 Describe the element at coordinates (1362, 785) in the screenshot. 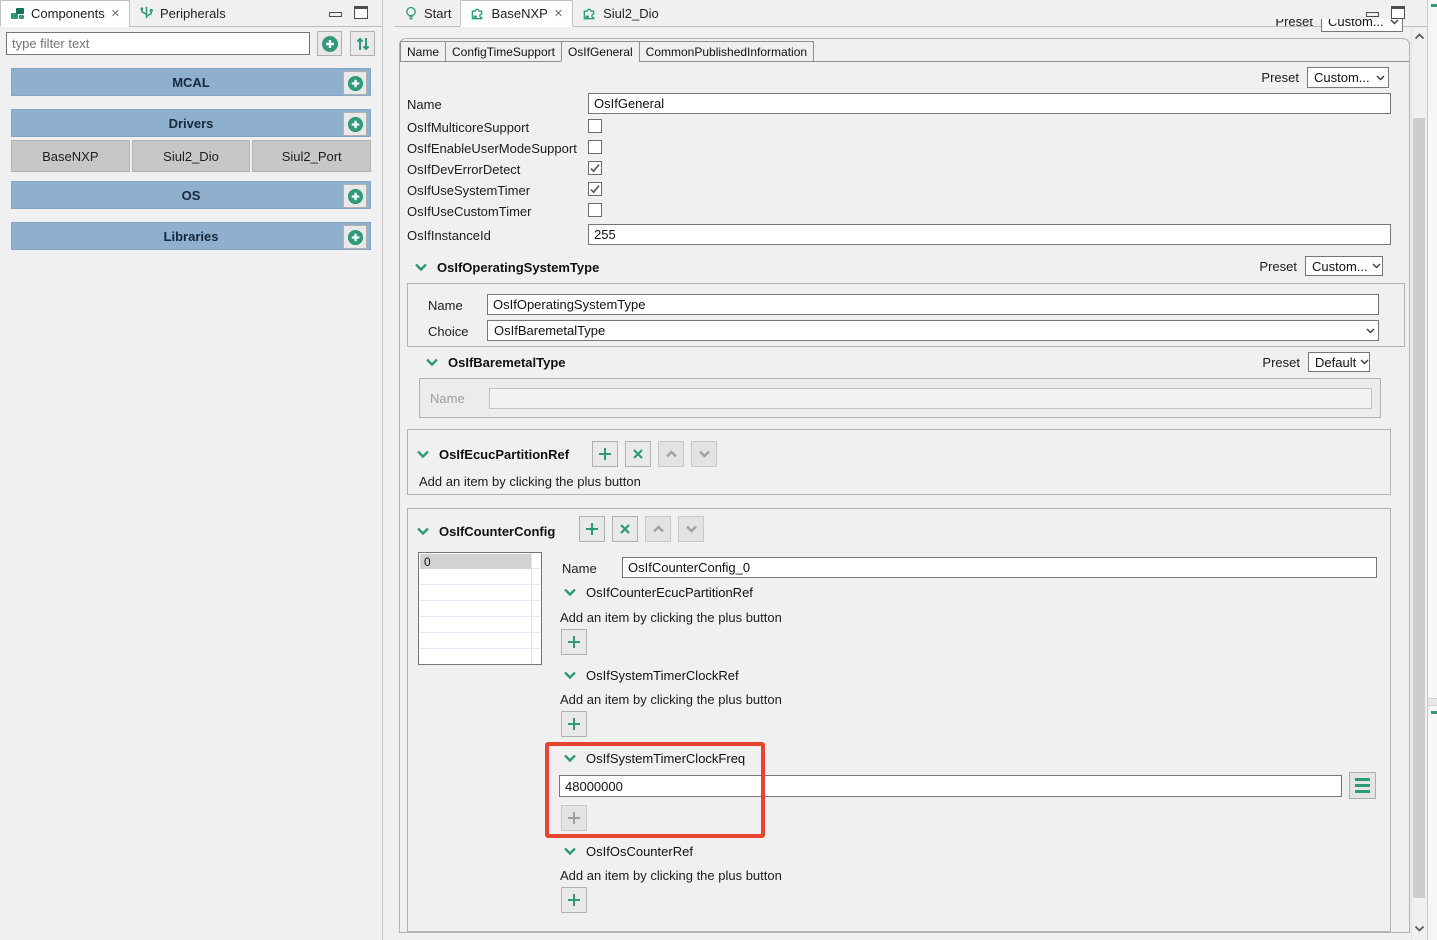

I see `systemtimerclockfreq-menu-button` at that location.